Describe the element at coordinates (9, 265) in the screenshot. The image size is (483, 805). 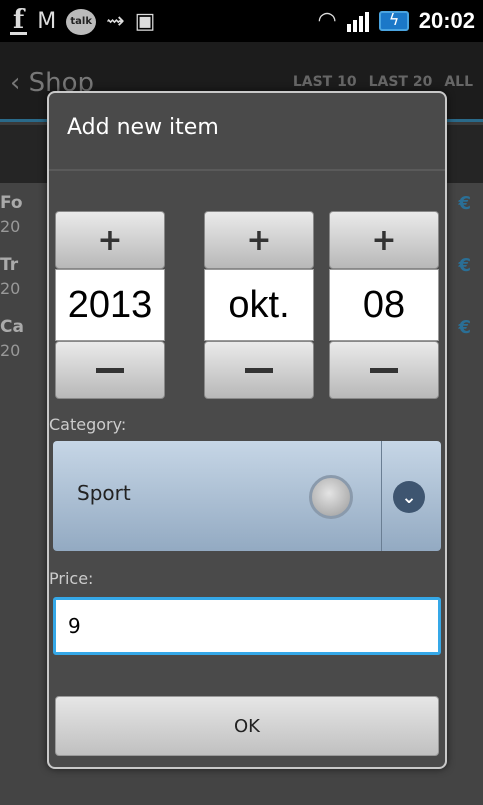
I see `list-item-title: Tr` at that location.